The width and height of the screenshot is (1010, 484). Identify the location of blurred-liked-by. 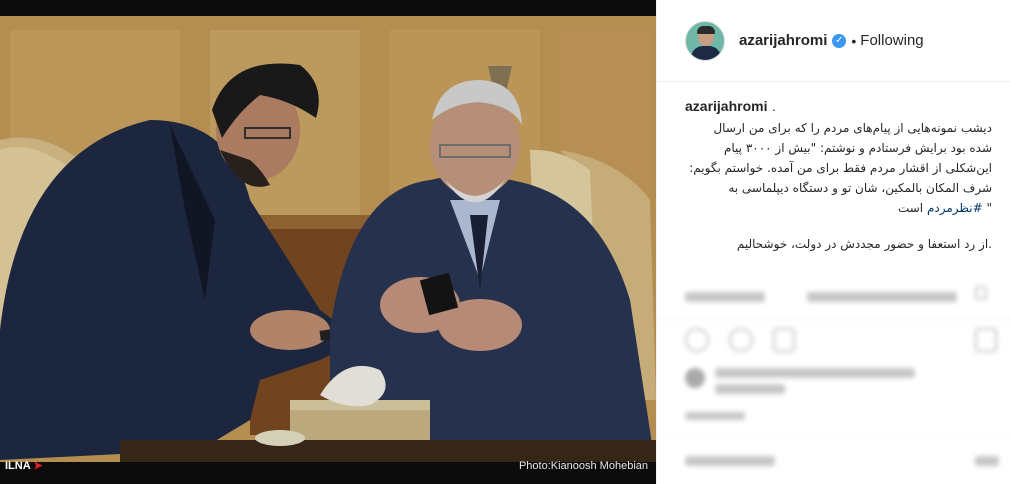
(815, 373).